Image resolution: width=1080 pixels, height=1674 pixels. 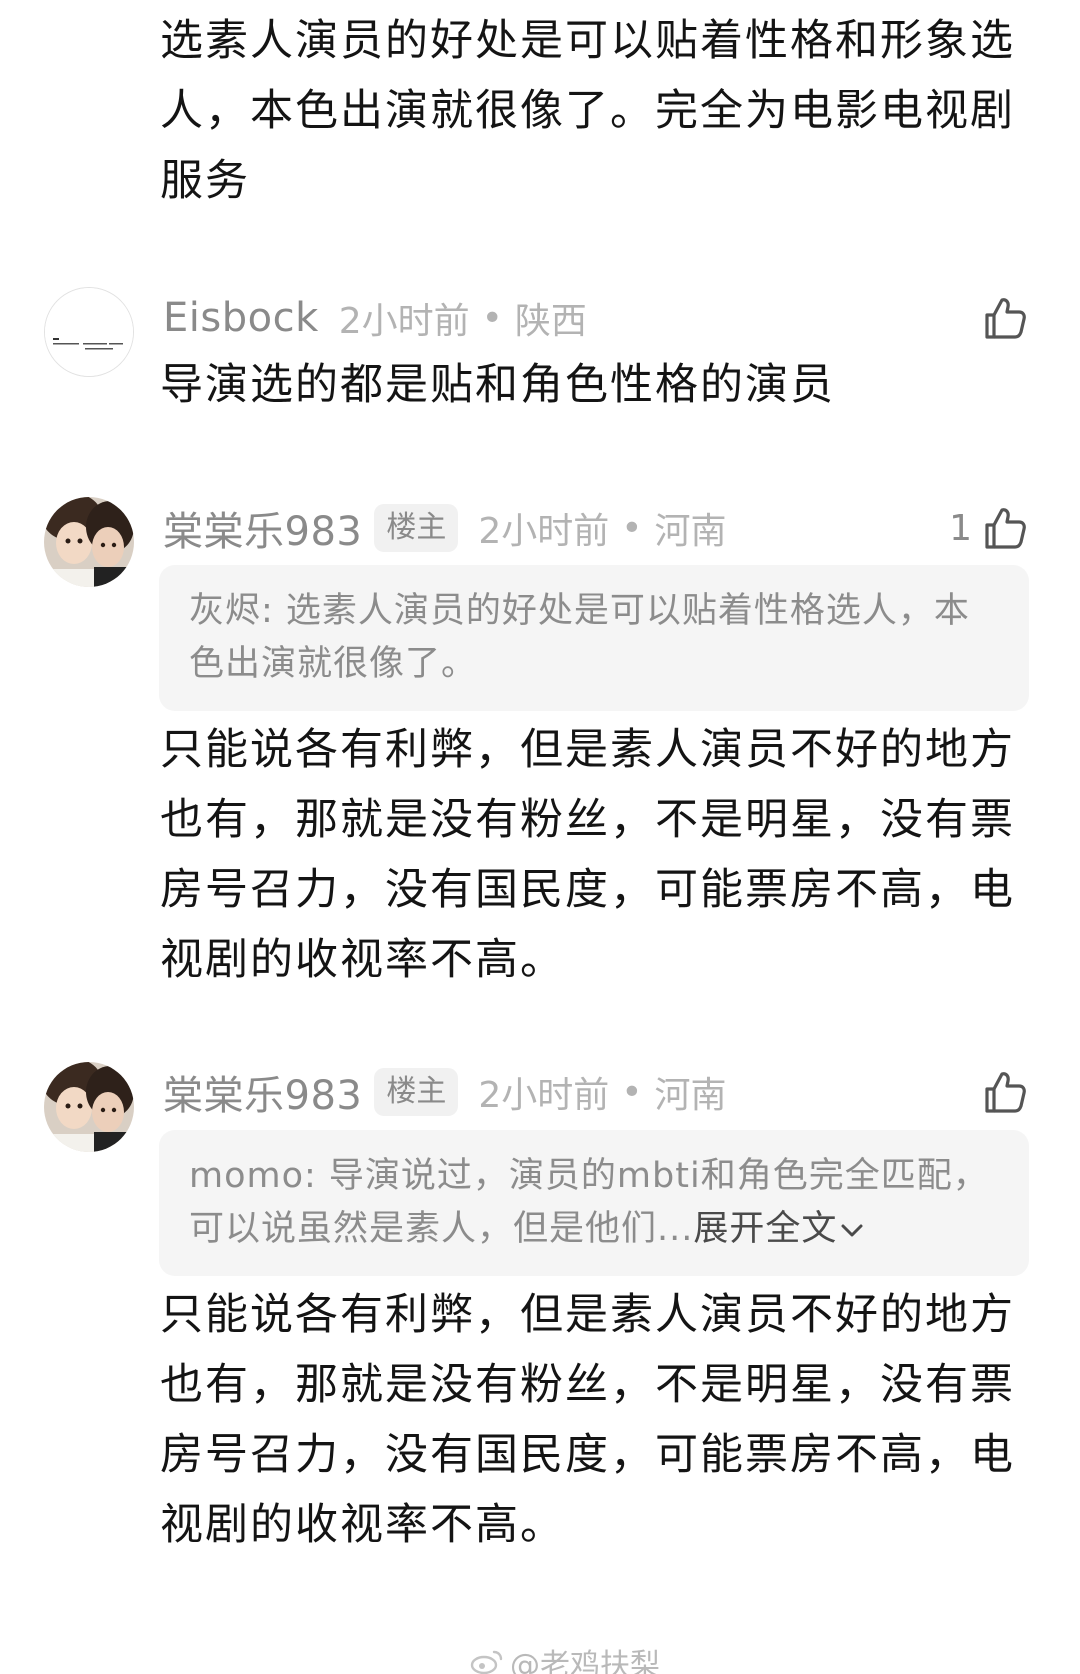 I want to click on expand-full-text-link: 展开全文, so click(x=779, y=1229).